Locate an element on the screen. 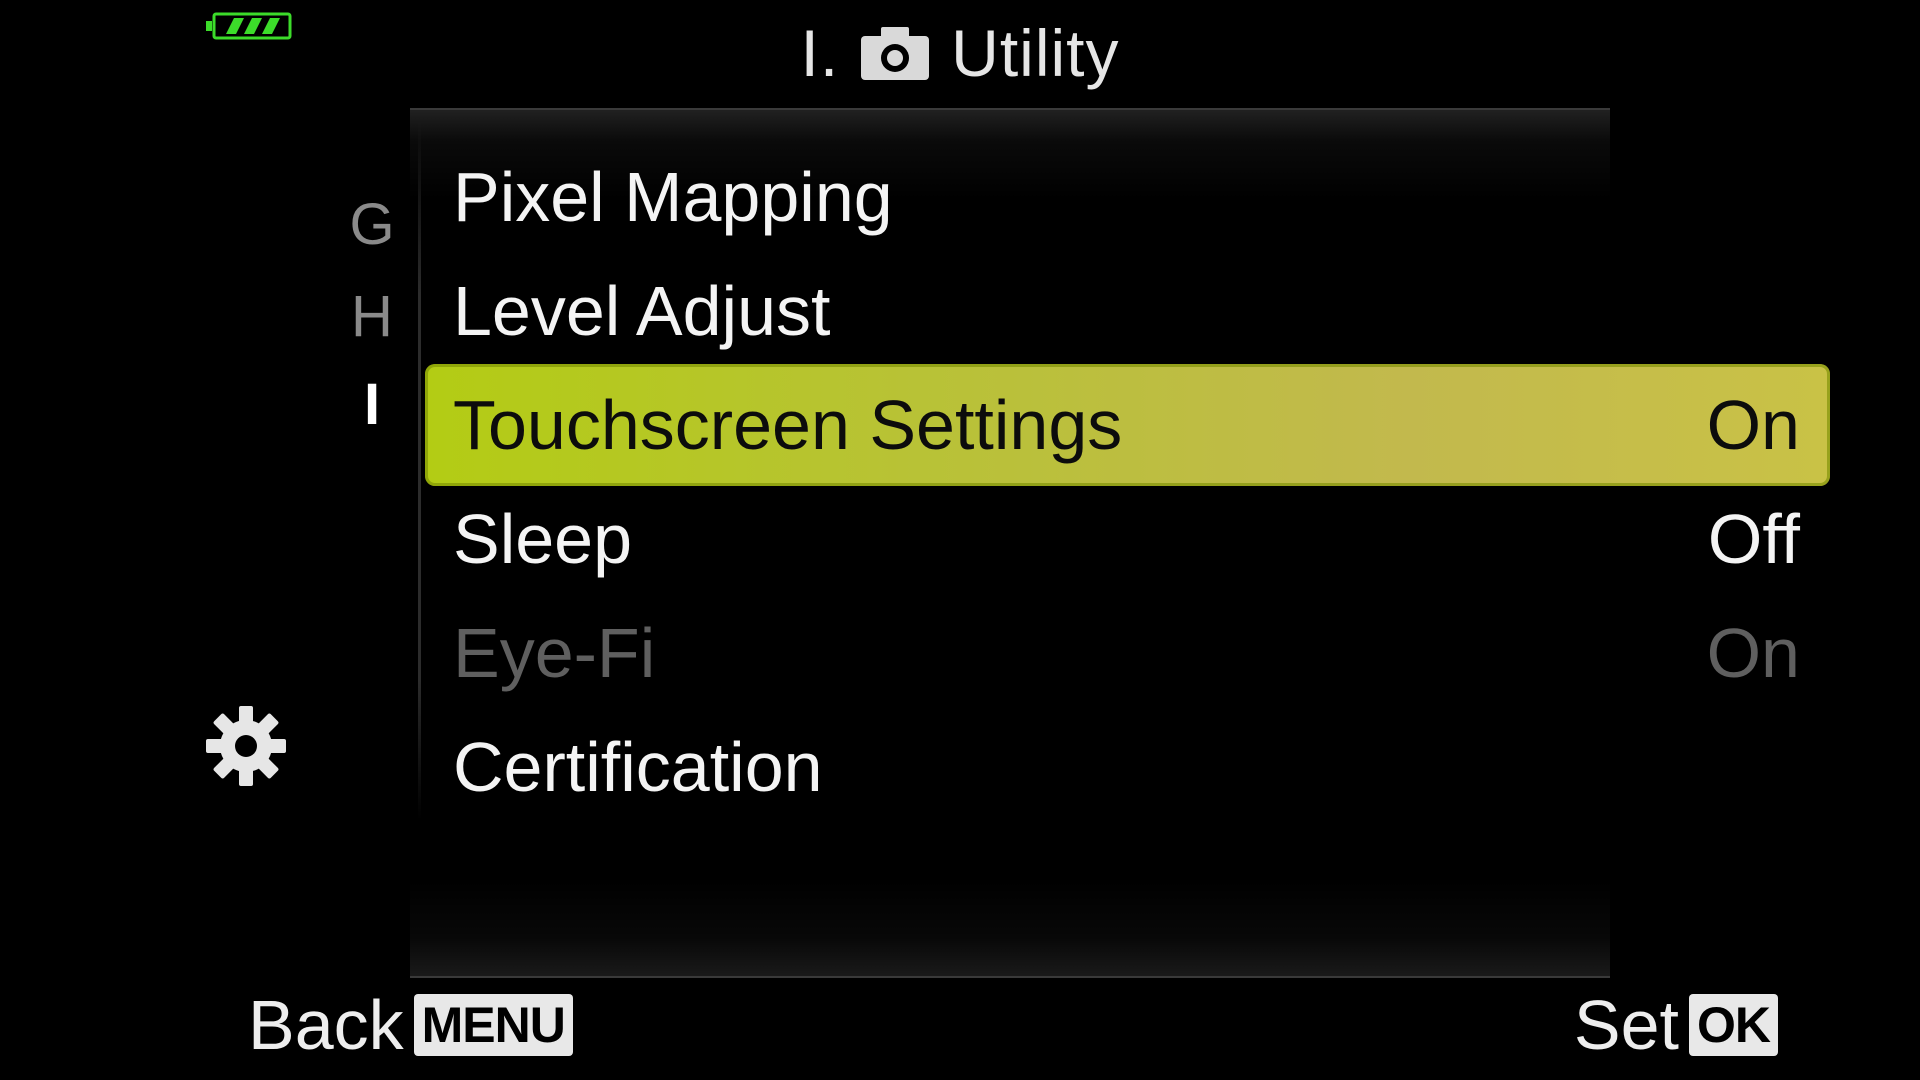 The height and width of the screenshot is (1080, 1920). menu-item-certification: Certification is located at coordinates (1127, 767).